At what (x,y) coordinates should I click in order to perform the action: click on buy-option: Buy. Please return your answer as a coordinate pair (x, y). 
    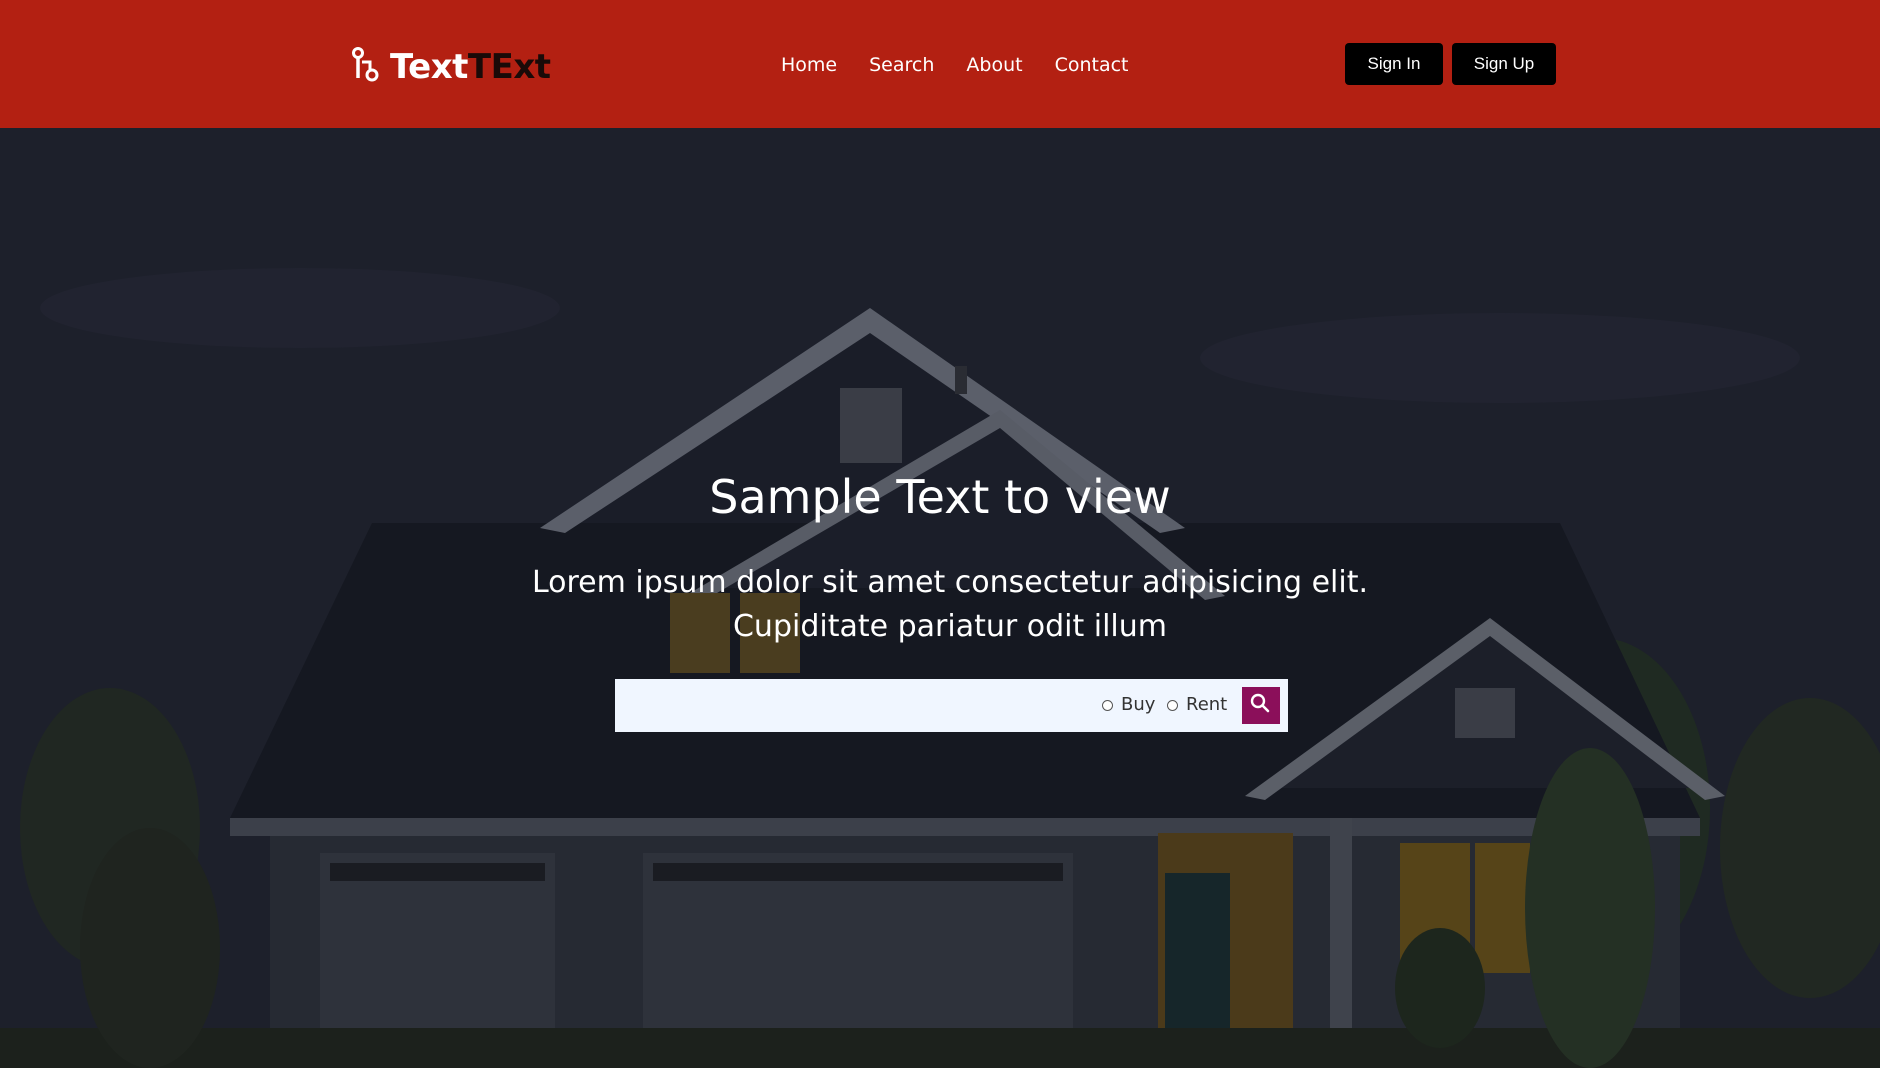
    Looking at the image, I should click on (1128, 705).